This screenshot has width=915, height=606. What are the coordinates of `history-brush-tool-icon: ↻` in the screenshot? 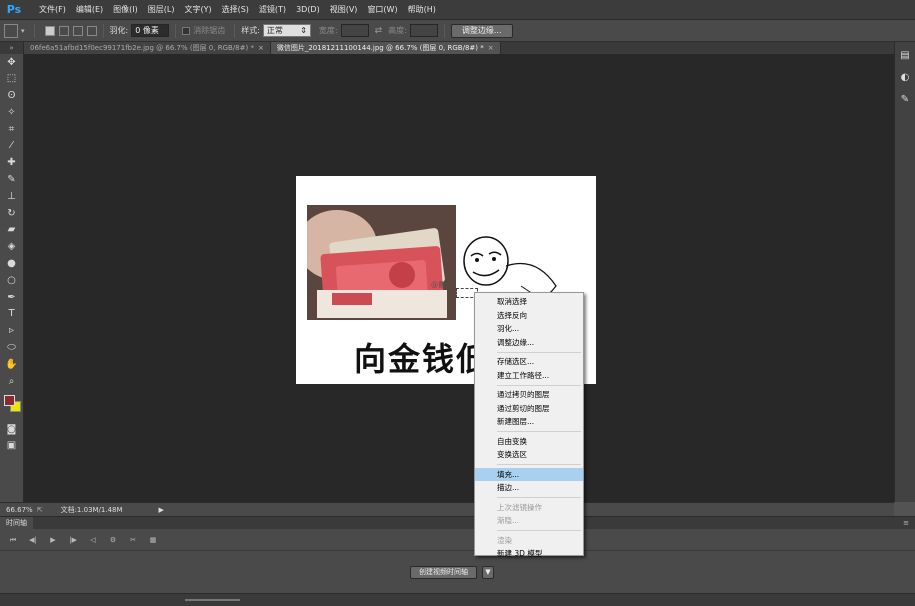 It's located at (12, 213).